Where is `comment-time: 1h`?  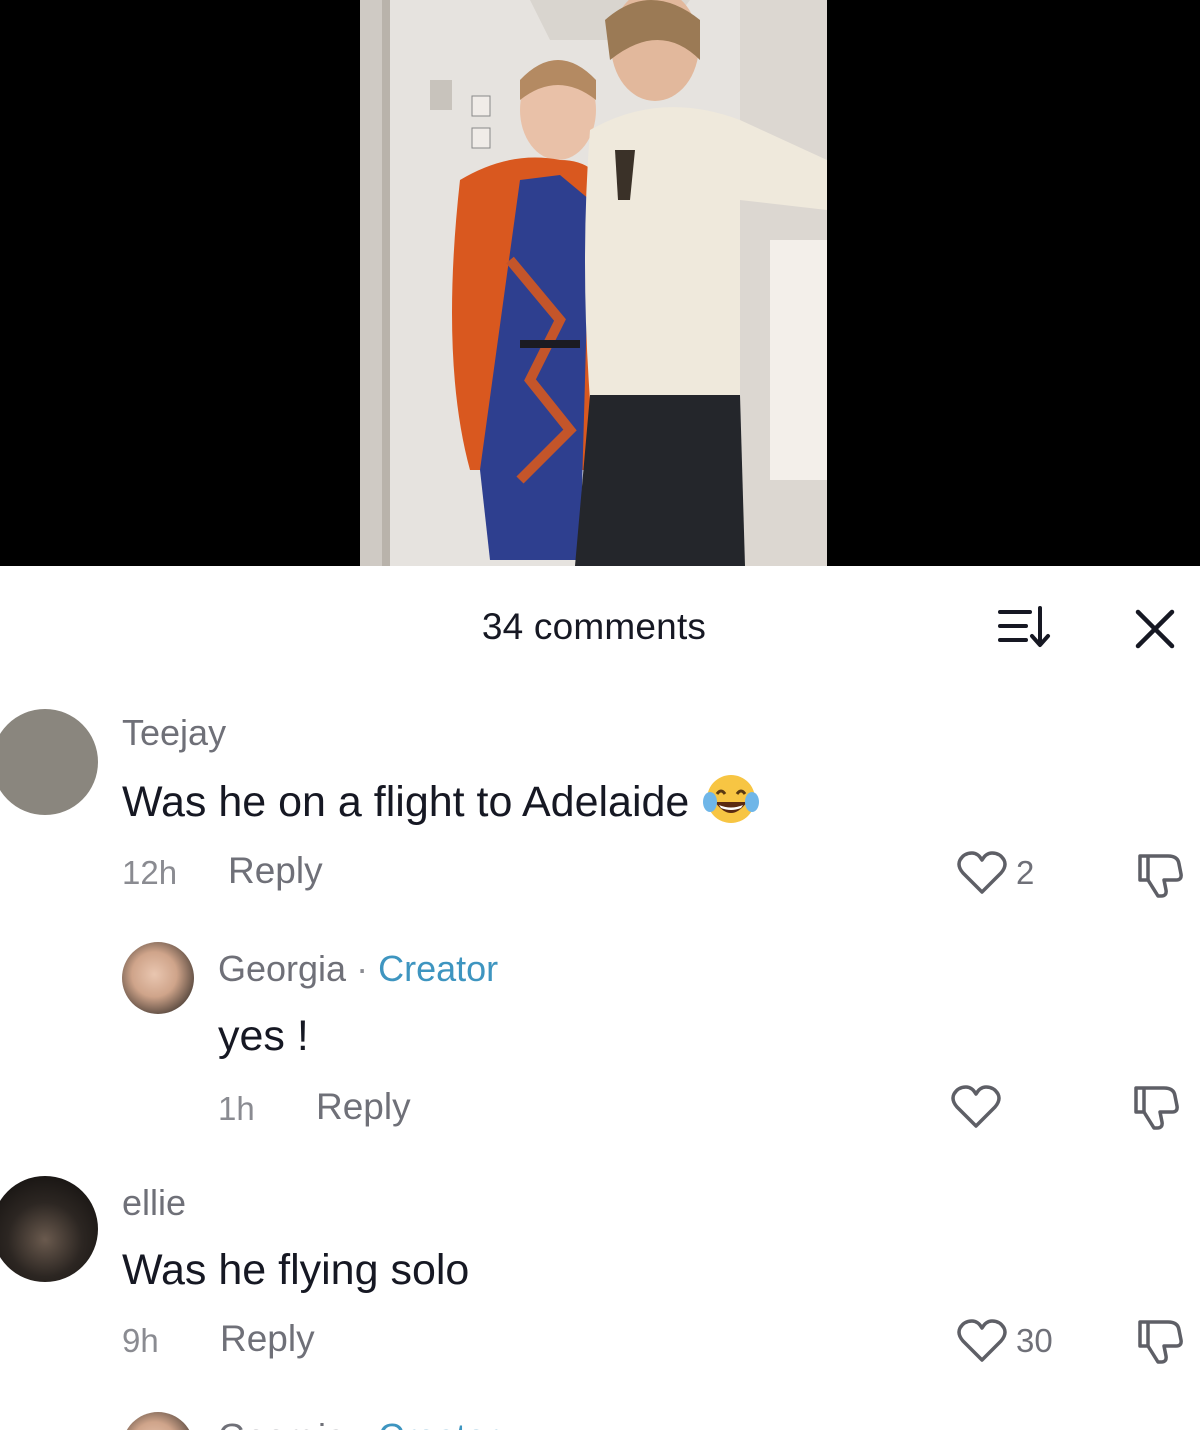
comment-time: 1h is located at coordinates (236, 1108).